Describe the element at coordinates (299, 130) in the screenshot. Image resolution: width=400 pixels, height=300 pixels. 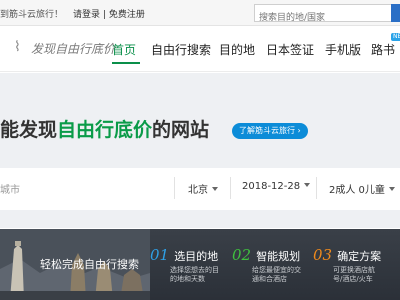
I see `chevron-right-icon: ›` at that location.